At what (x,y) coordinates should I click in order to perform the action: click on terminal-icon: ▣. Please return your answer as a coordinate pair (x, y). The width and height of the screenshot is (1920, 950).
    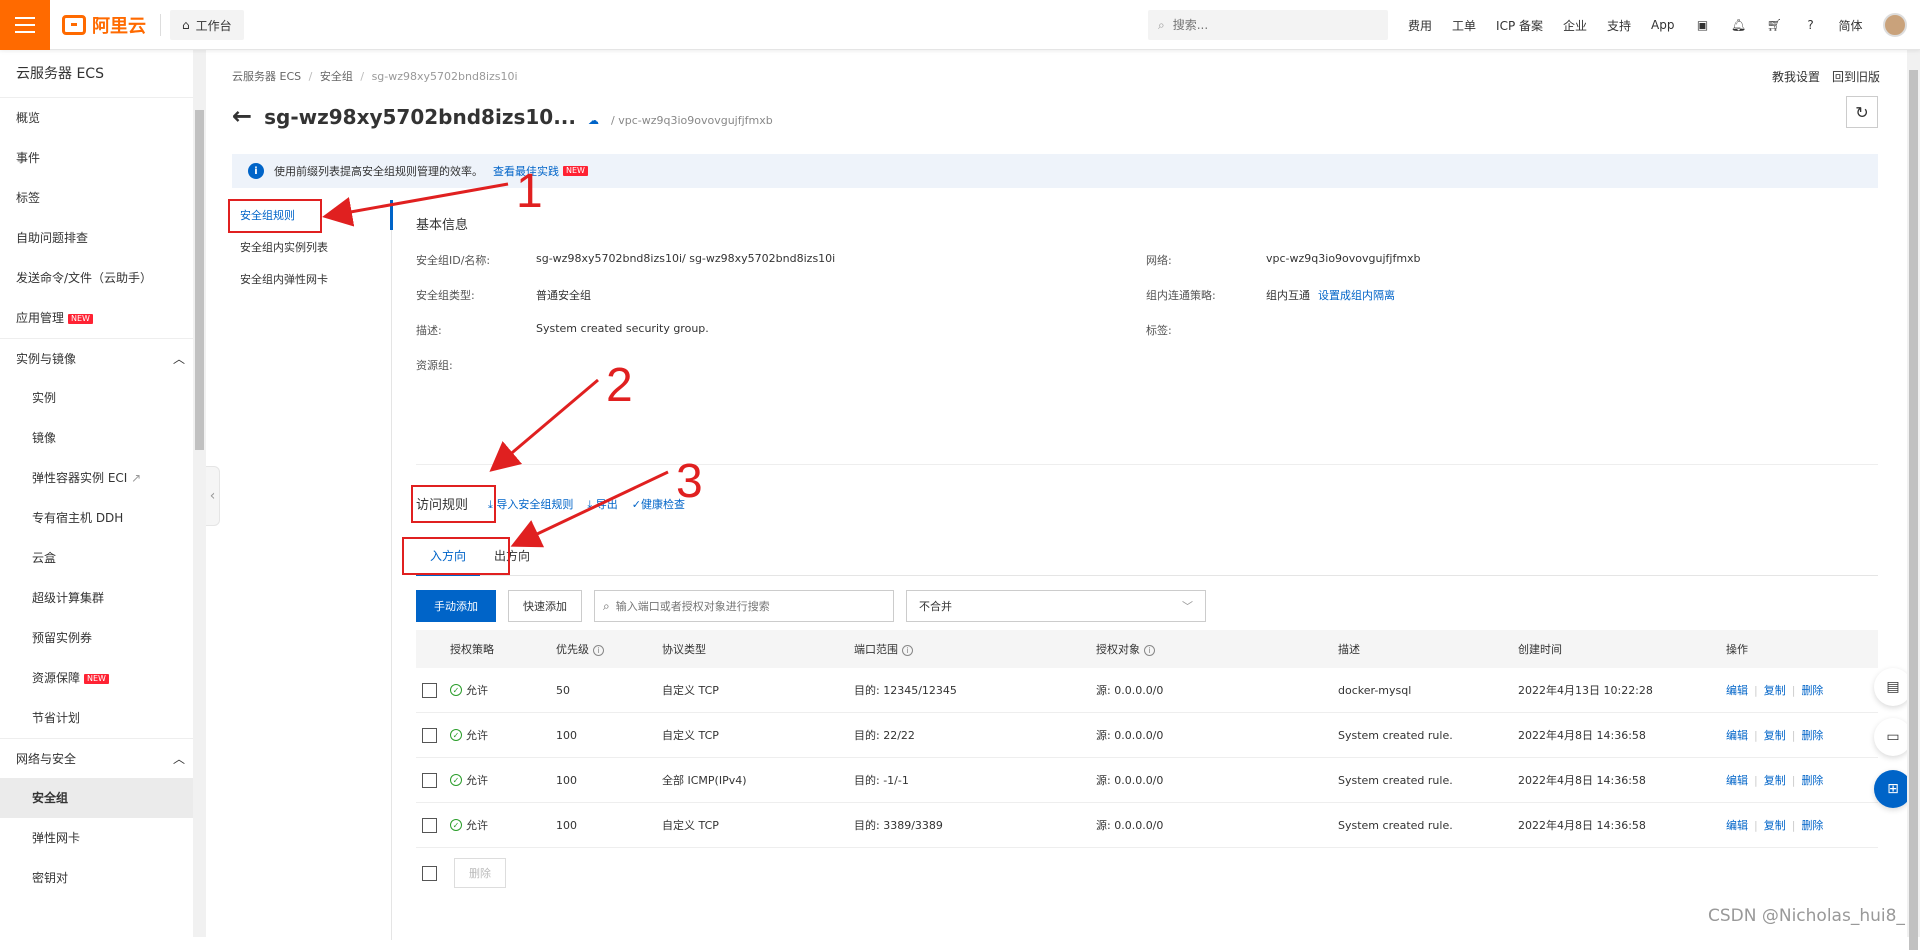
    Looking at the image, I should click on (1703, 25).